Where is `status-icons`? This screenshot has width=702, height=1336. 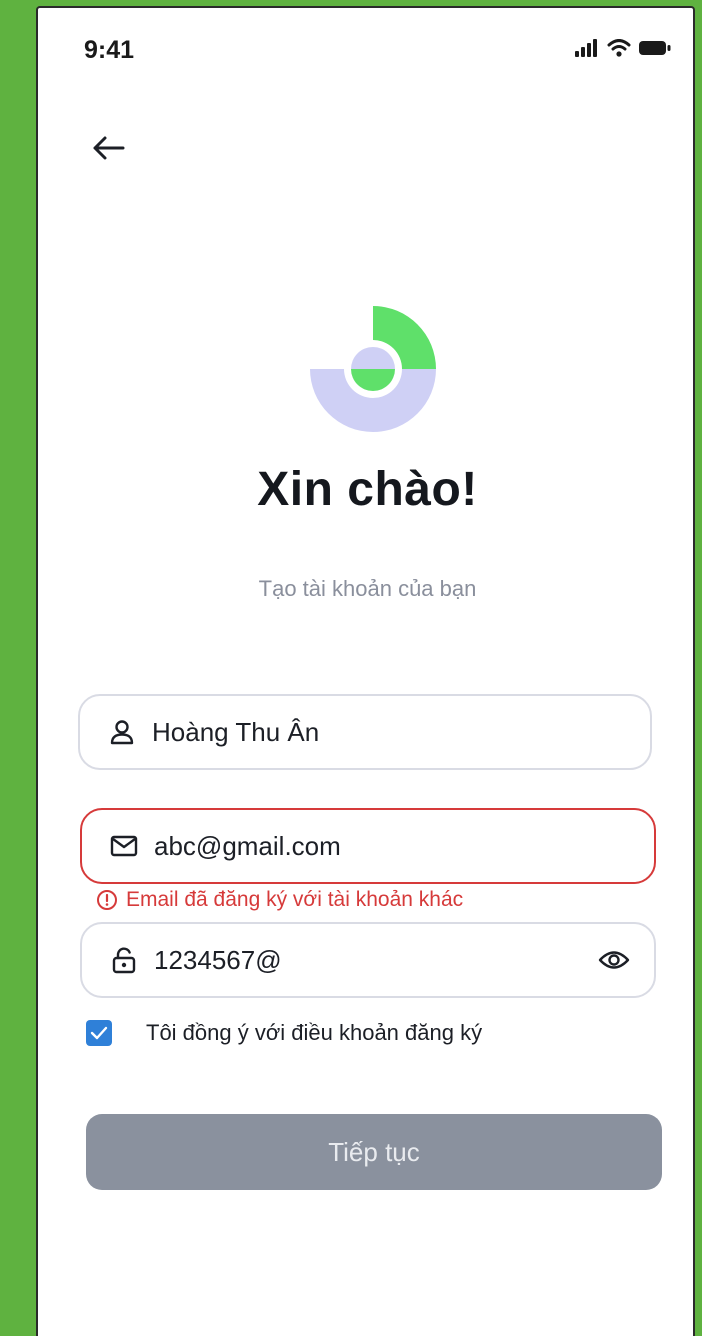
status-icons is located at coordinates (623, 48).